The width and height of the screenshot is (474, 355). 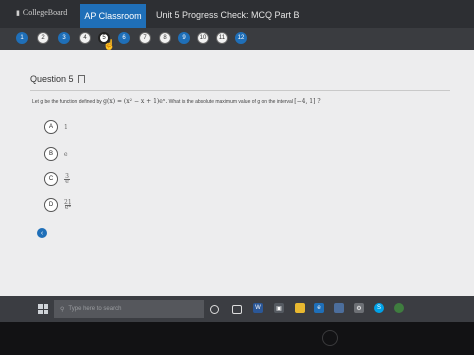 I want to click on bookmark-icon, so click(x=81, y=79).